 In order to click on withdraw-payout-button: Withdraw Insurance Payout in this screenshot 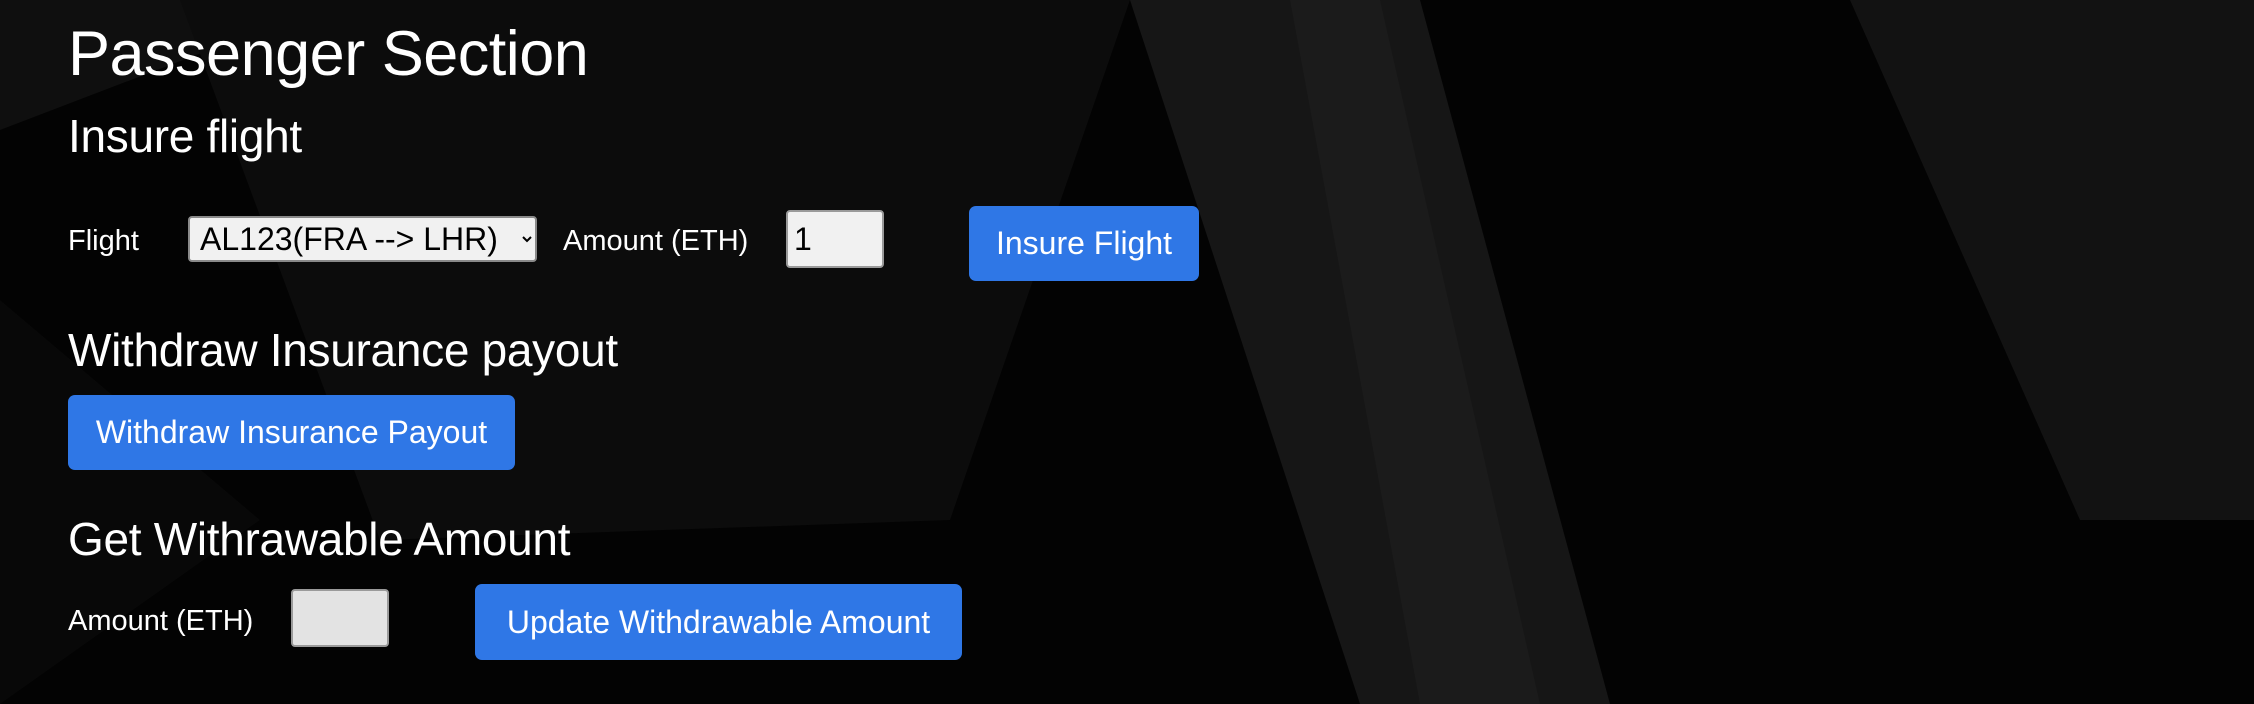, I will do `click(291, 432)`.